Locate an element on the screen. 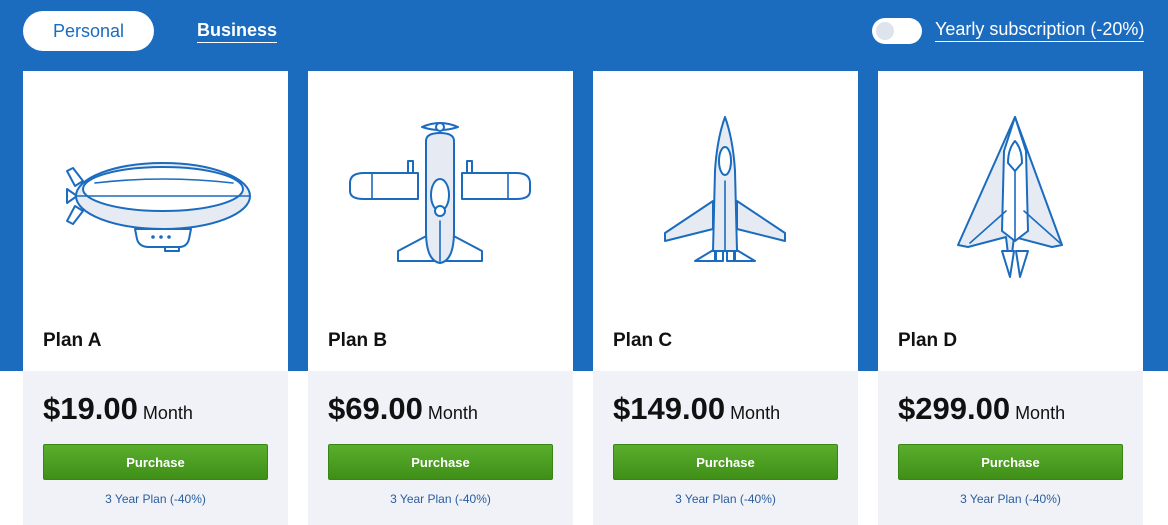  price-amount: $19.00 is located at coordinates (90, 408).